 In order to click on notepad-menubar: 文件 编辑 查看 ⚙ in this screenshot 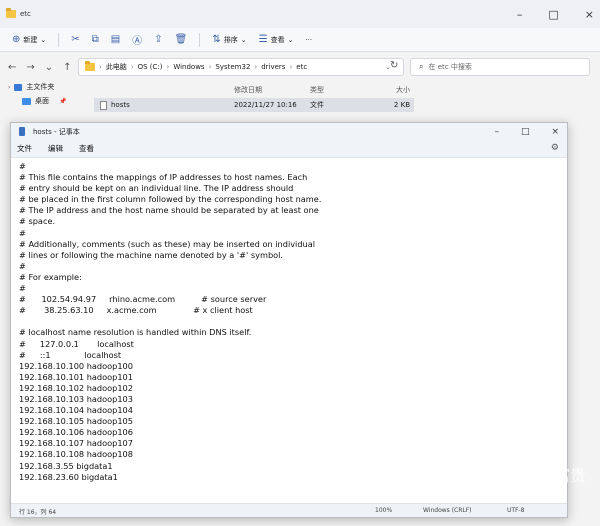, I will do `click(289, 149)`.